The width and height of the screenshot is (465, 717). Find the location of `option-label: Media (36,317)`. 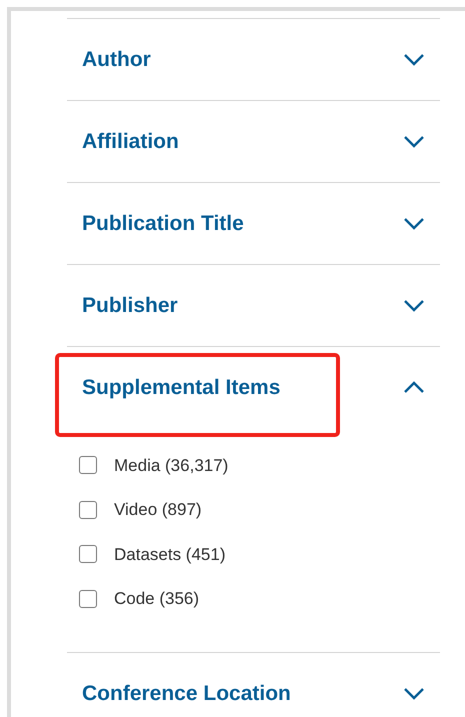

option-label: Media (36,317) is located at coordinates (171, 465).